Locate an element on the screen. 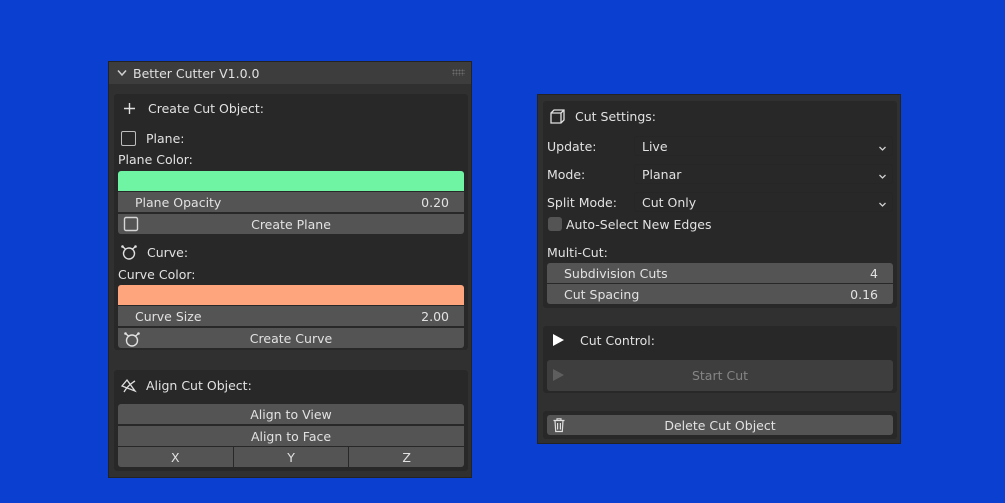 The height and width of the screenshot is (503, 1005). cut-control-section: Cut Control: Start Cut is located at coordinates (720, 359).